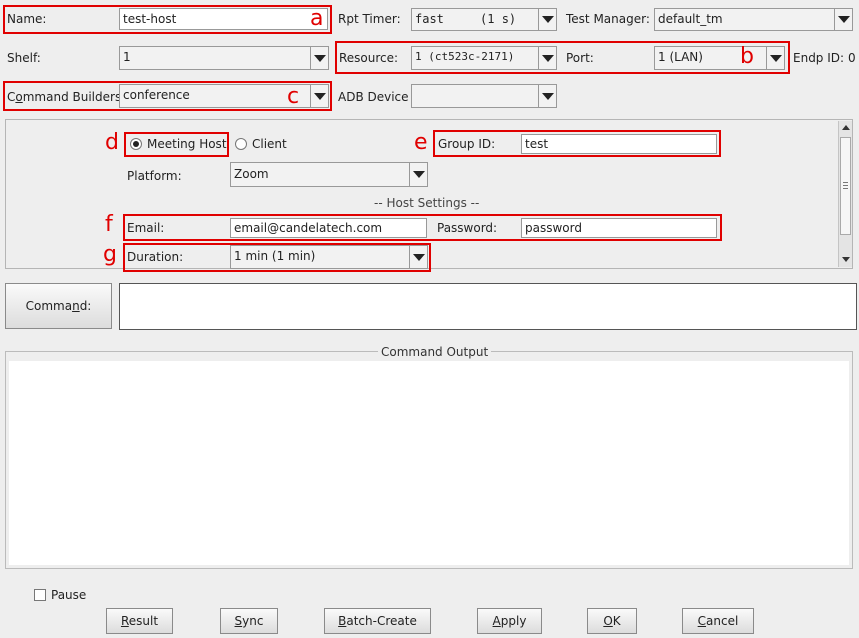  I want to click on rpt-timer-value: fast (1 s), so click(466, 19).